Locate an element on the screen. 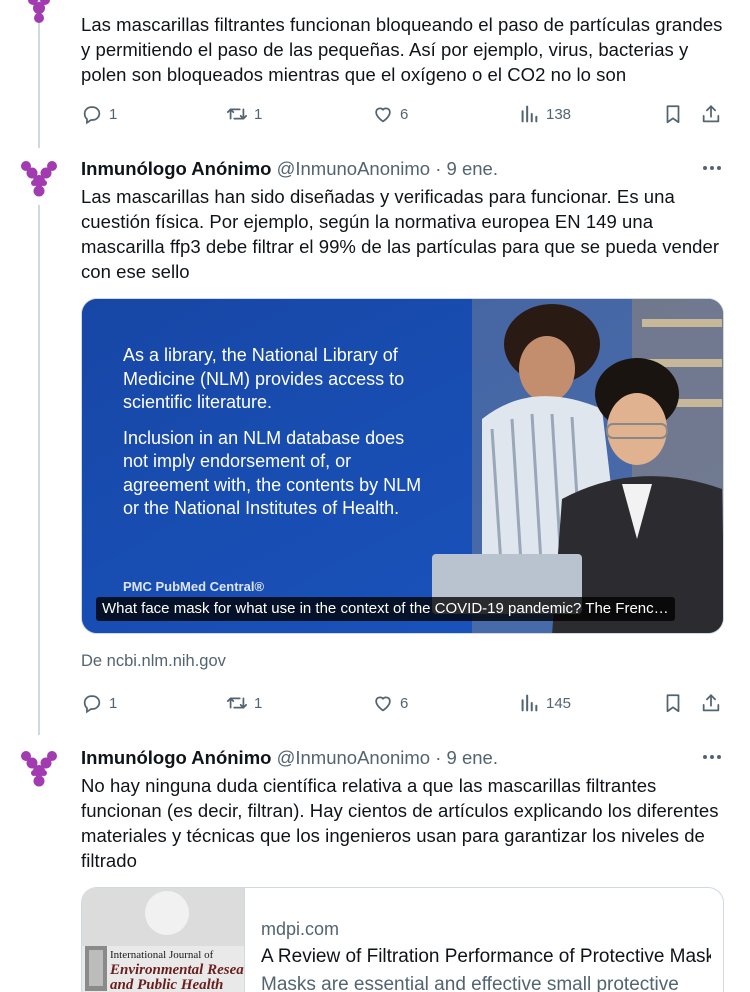 This screenshot has width=750, height=992. tweet-actions: 1 1 6 145 is located at coordinates (403, 703).